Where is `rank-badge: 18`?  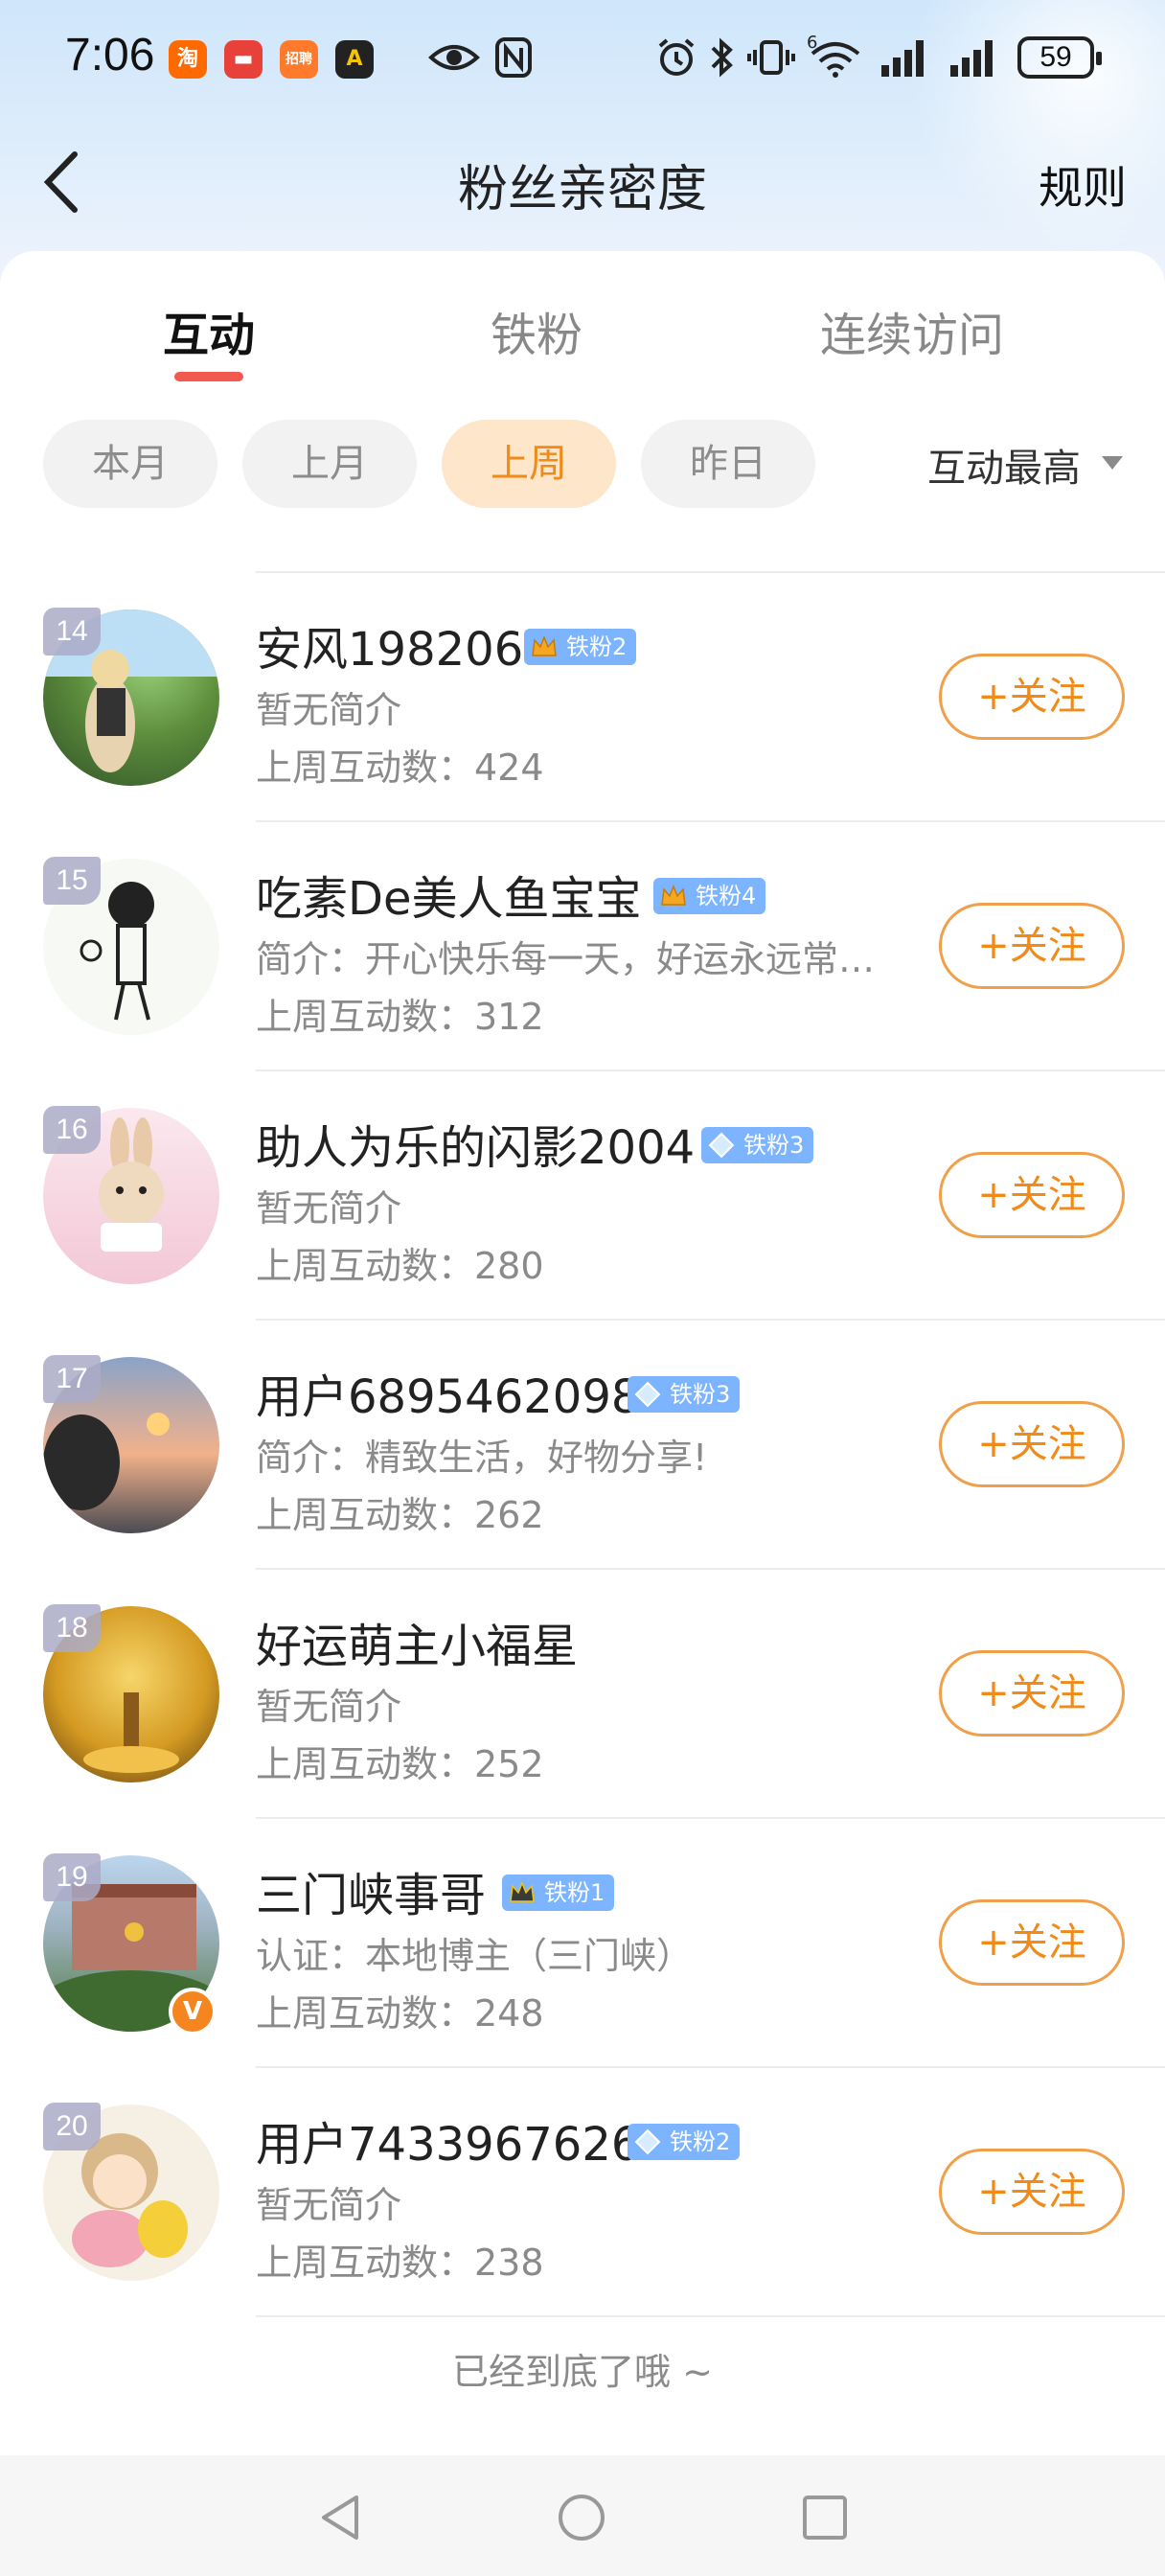
rank-badge: 18 is located at coordinates (72, 1628).